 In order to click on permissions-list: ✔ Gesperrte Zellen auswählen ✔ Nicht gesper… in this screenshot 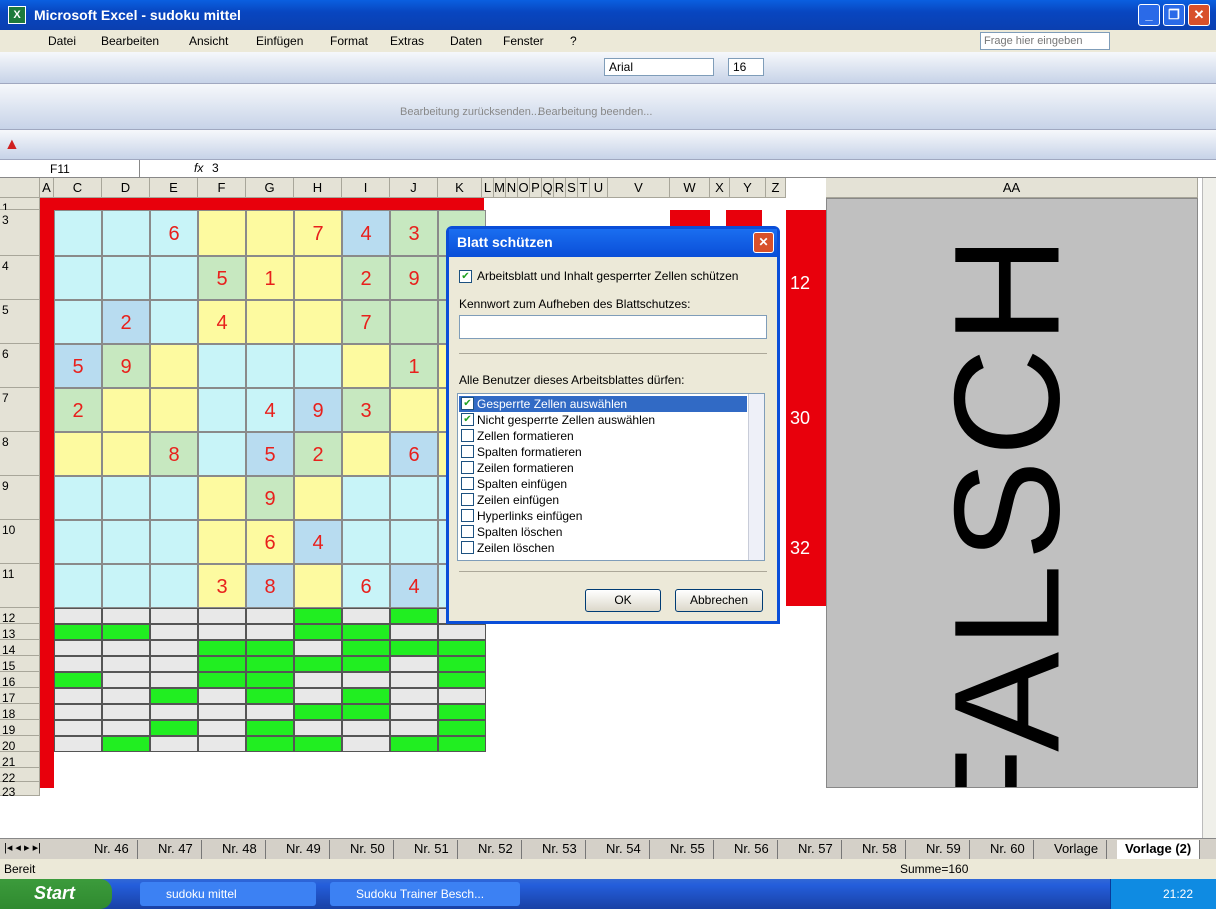, I will do `click(611, 477)`.